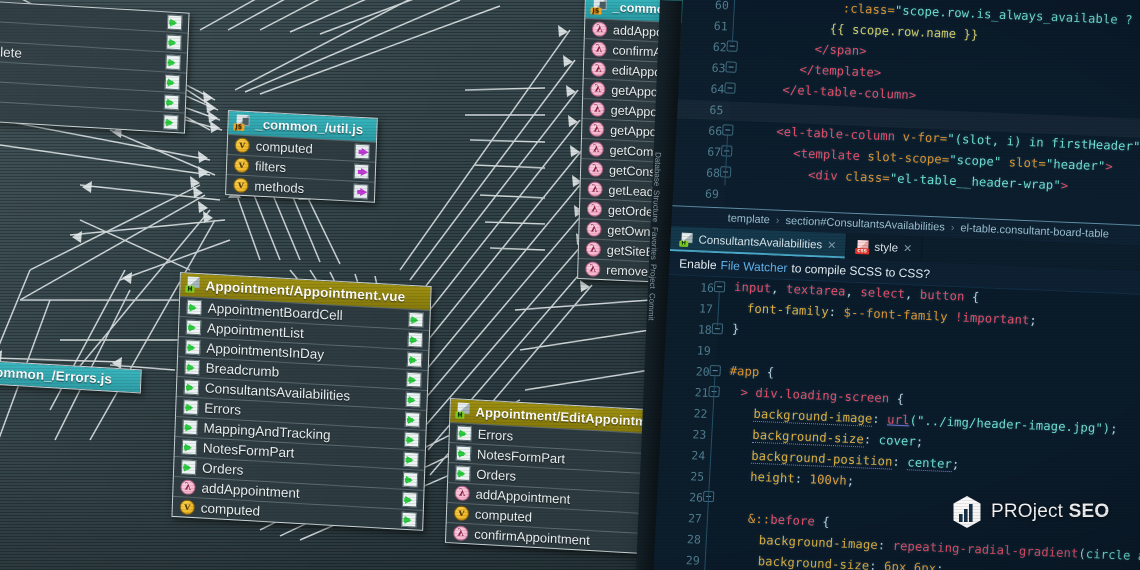 This screenshot has width=1140, height=570. What do you see at coordinates (849, 93) in the screenshot?
I see `code-line: </el-table-column>` at bounding box center [849, 93].